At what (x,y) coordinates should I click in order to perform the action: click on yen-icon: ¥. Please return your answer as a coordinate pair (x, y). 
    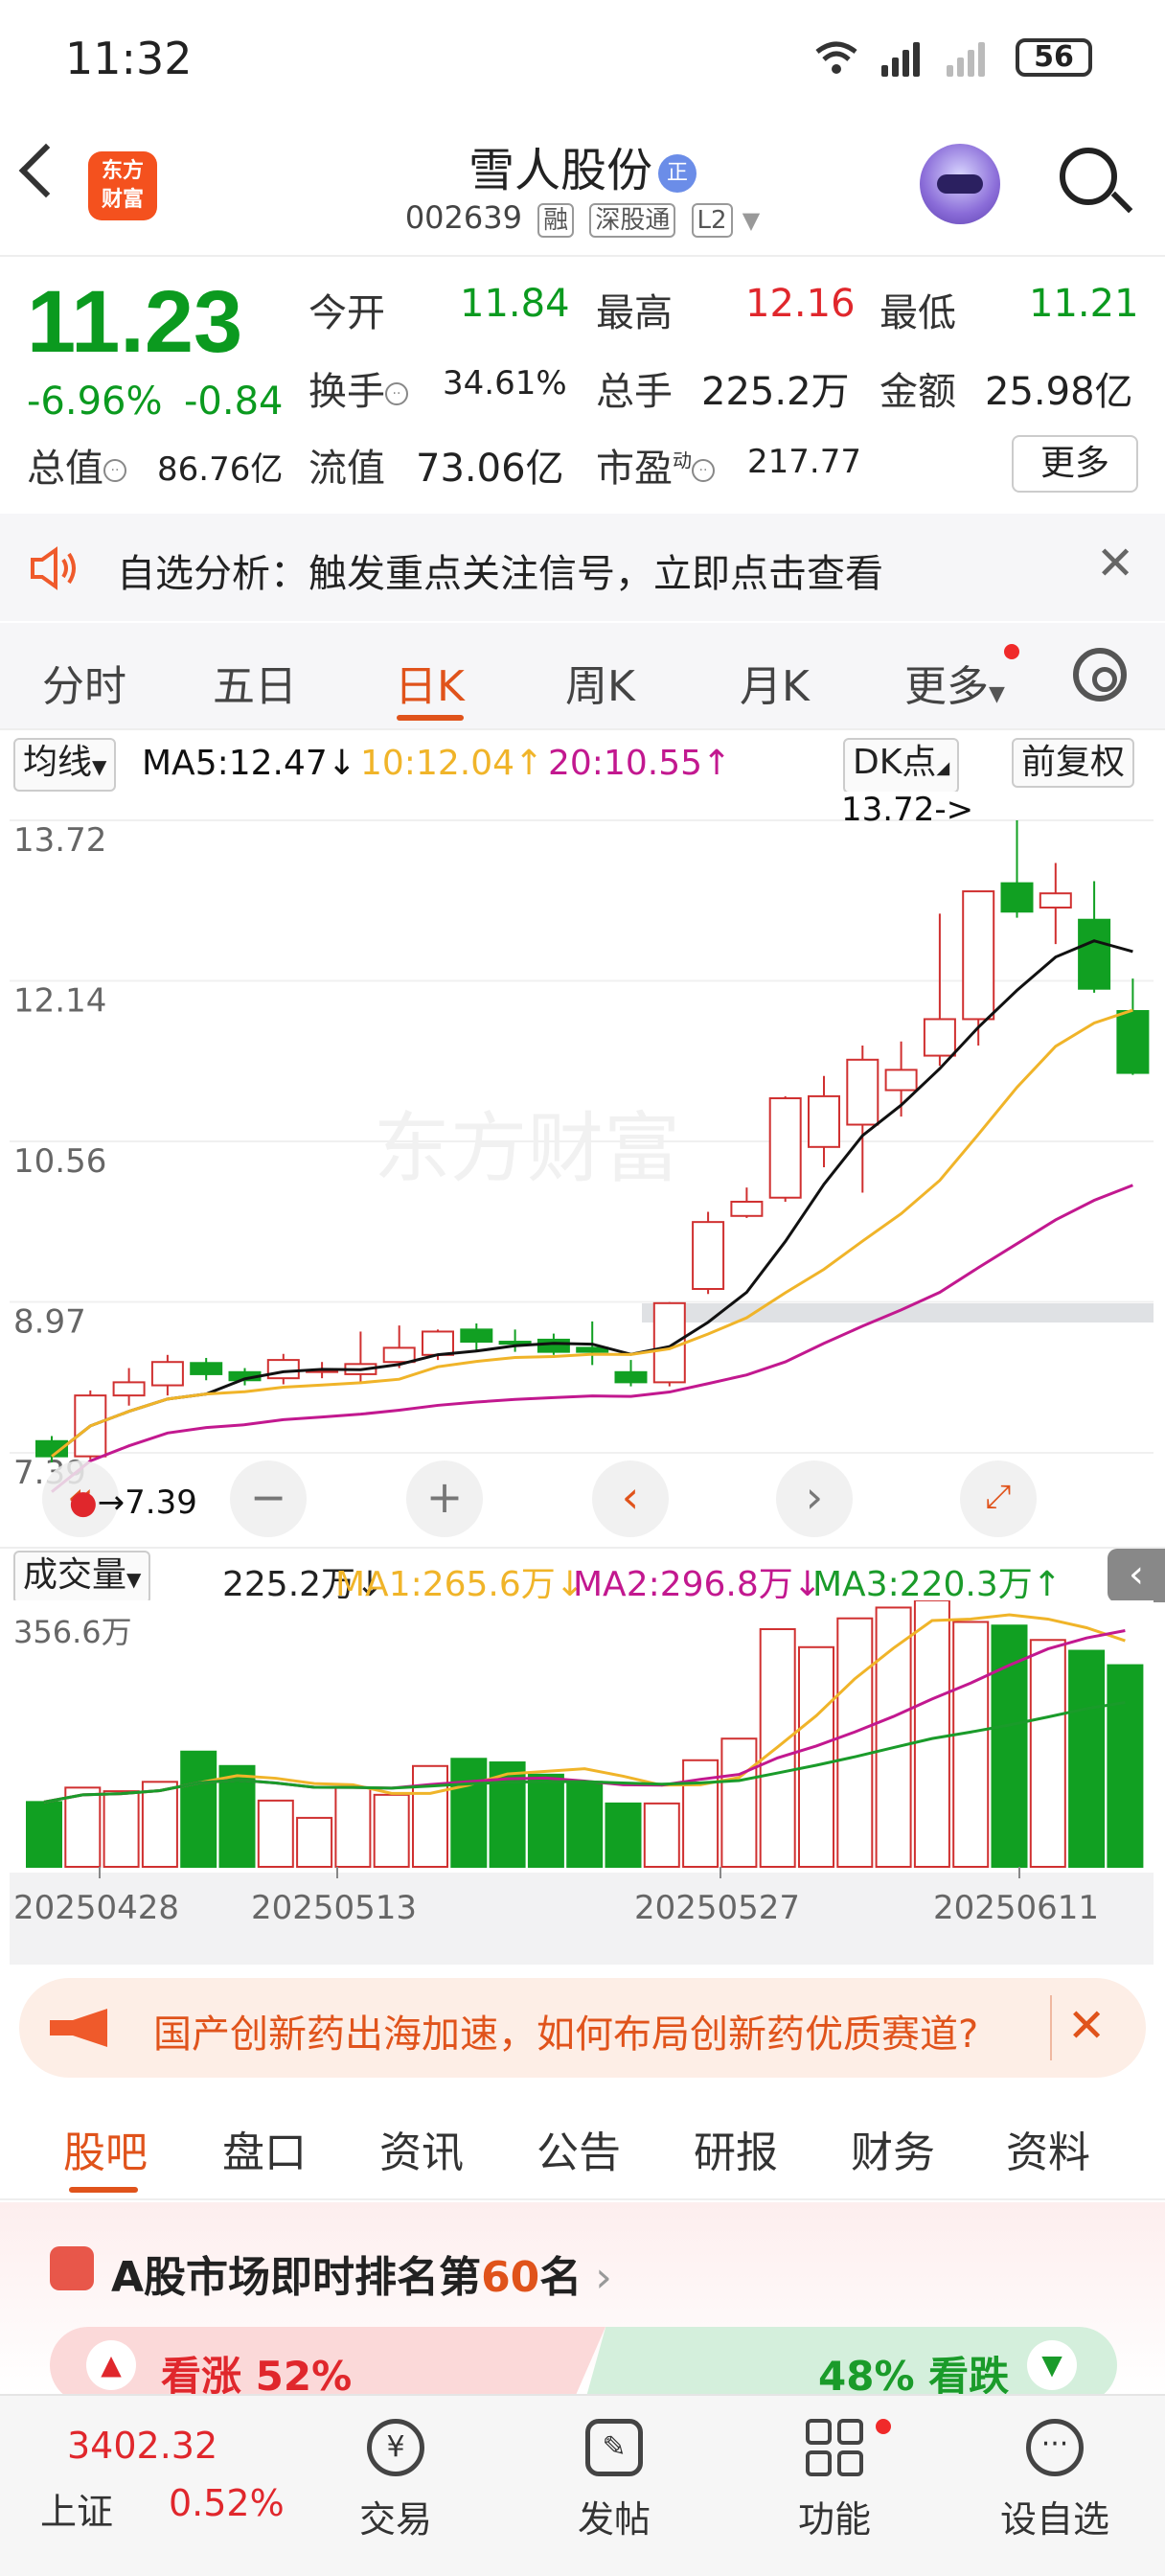
    Looking at the image, I should click on (395, 2447).